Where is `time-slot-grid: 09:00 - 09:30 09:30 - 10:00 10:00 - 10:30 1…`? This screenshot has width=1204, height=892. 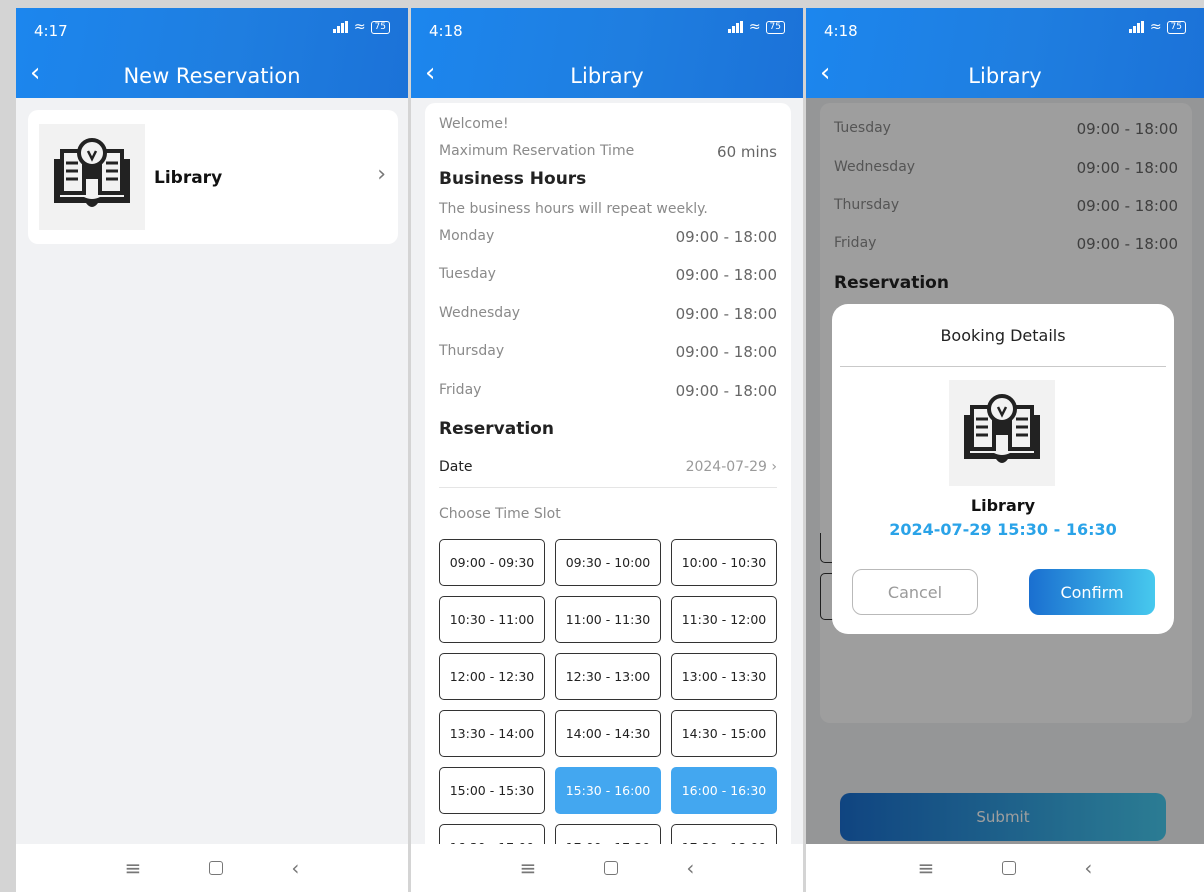
time-slot-grid: 09:00 - 09:30 09:30 - 10:00 10:00 - 10:30 1… is located at coordinates (608, 701).